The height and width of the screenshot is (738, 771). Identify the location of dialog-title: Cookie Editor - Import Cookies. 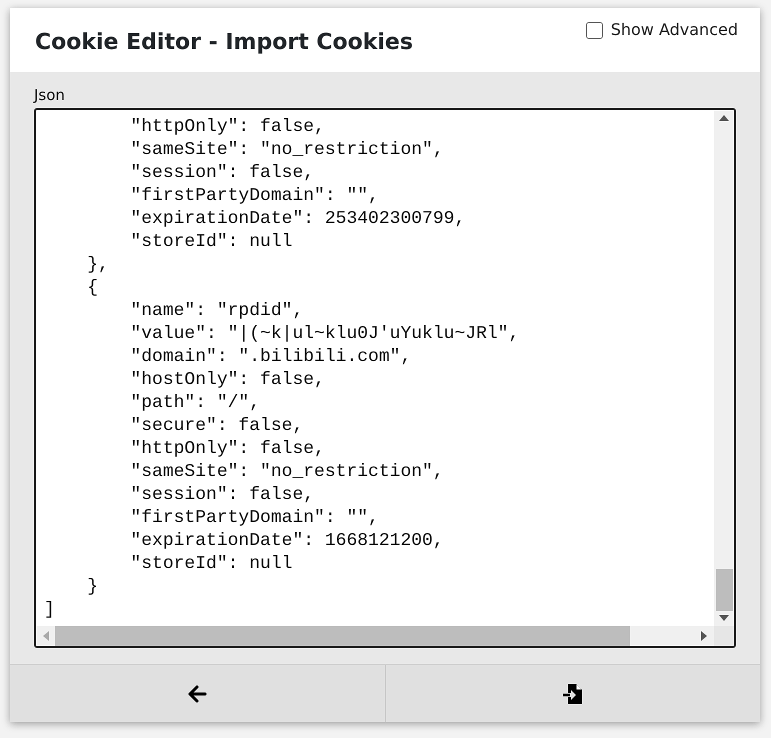
(224, 43).